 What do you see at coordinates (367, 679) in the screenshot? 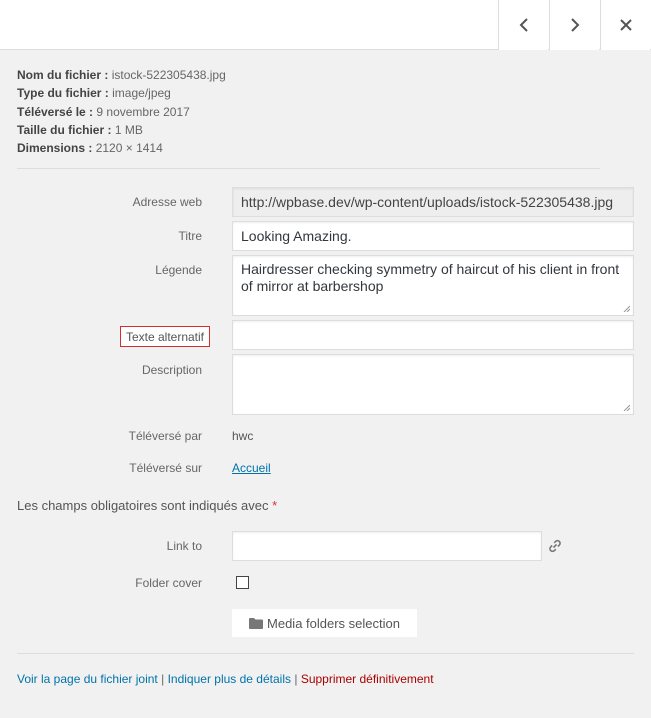
I see `delete-permanently-link: Supprimer définitivement` at bounding box center [367, 679].